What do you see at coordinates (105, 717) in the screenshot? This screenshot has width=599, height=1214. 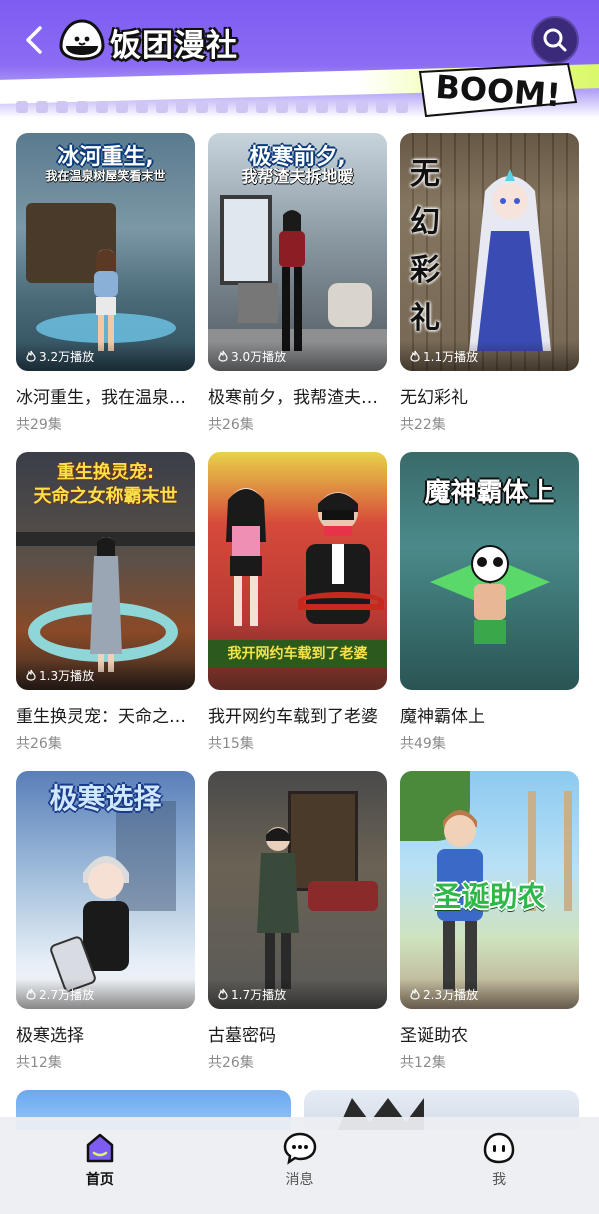 I see `comic-title: 重生换灵宠：天命之女称霸末世` at bounding box center [105, 717].